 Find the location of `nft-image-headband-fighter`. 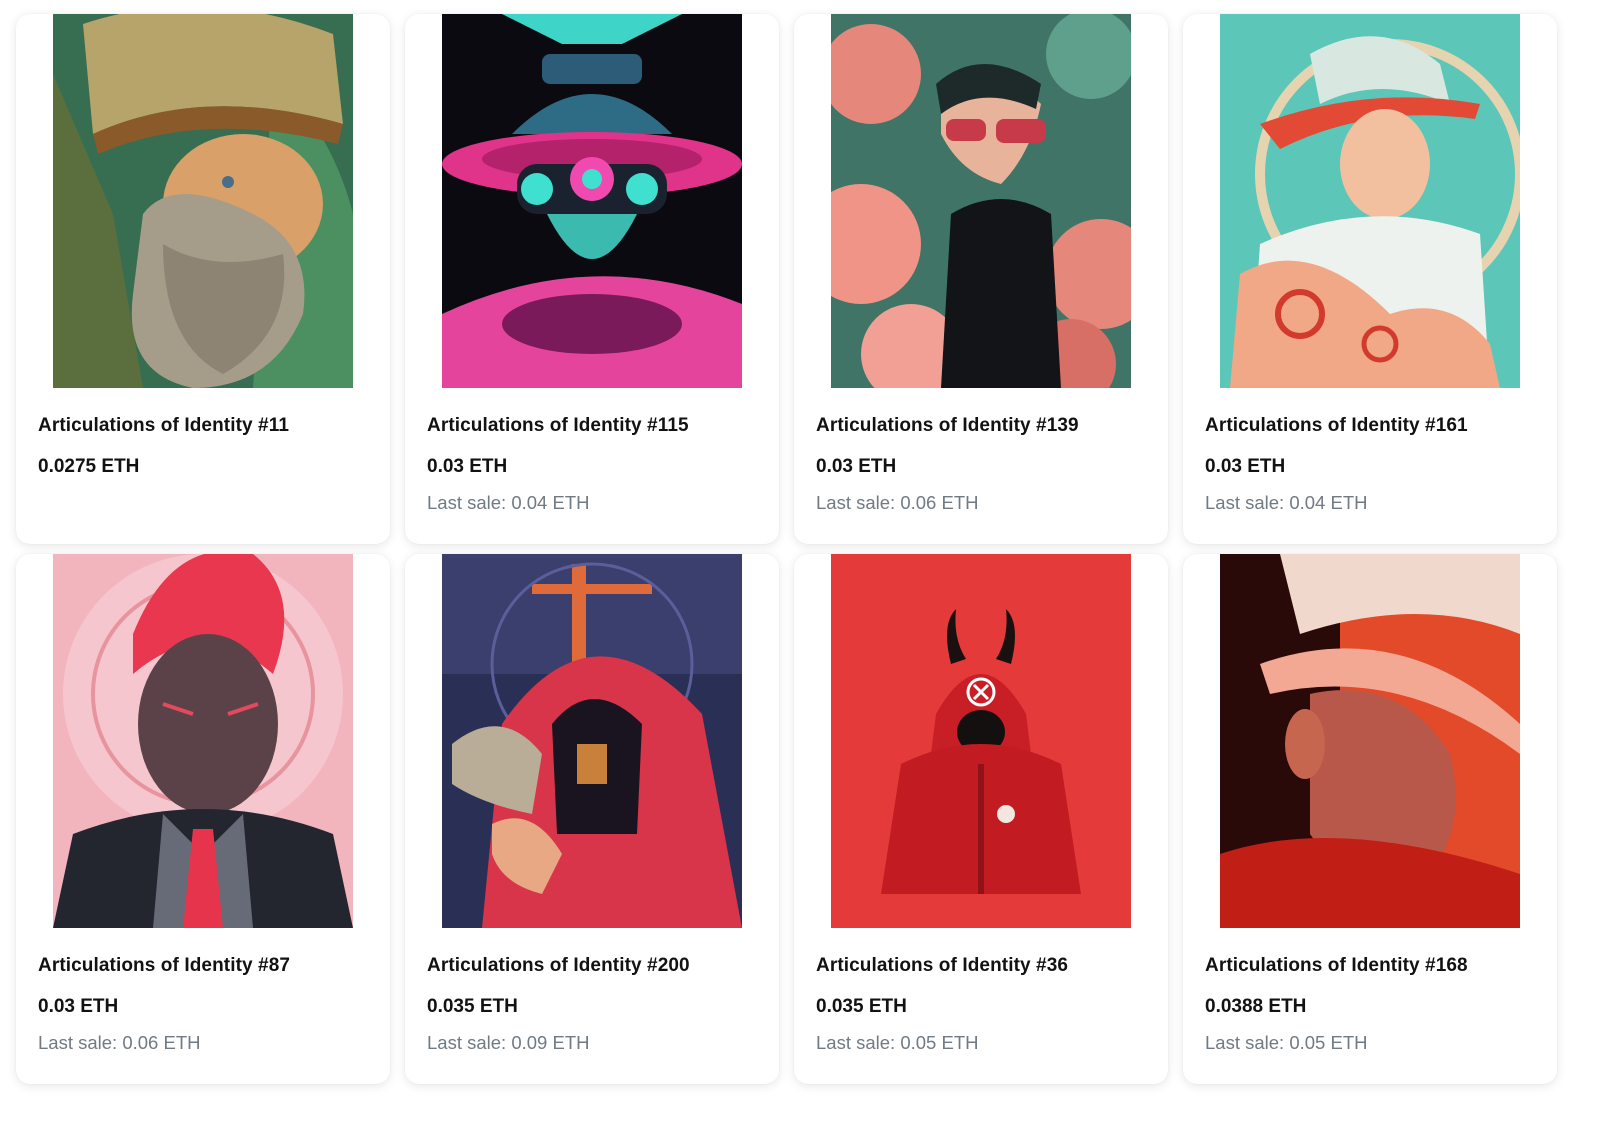

nft-image-headband-fighter is located at coordinates (1370, 201).